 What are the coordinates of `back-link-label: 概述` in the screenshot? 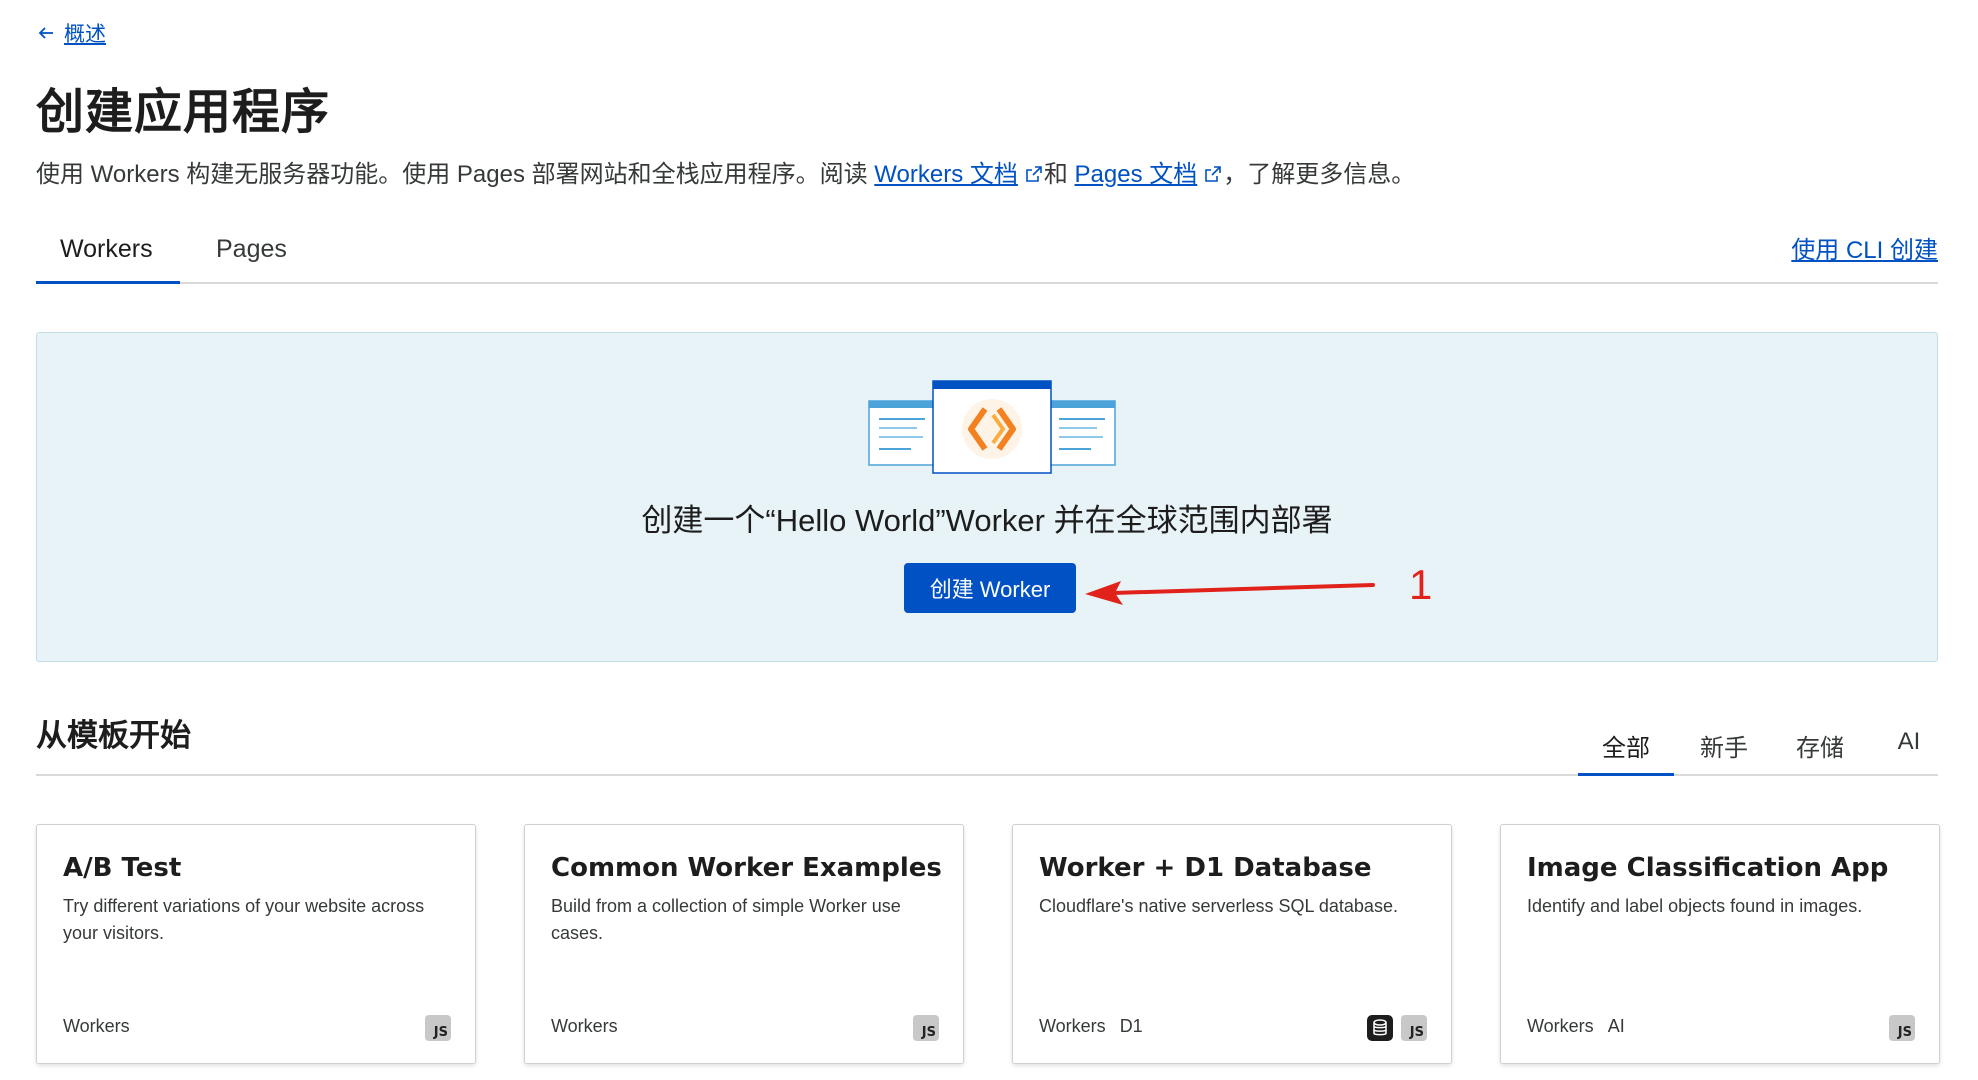 It's located at (85, 34).